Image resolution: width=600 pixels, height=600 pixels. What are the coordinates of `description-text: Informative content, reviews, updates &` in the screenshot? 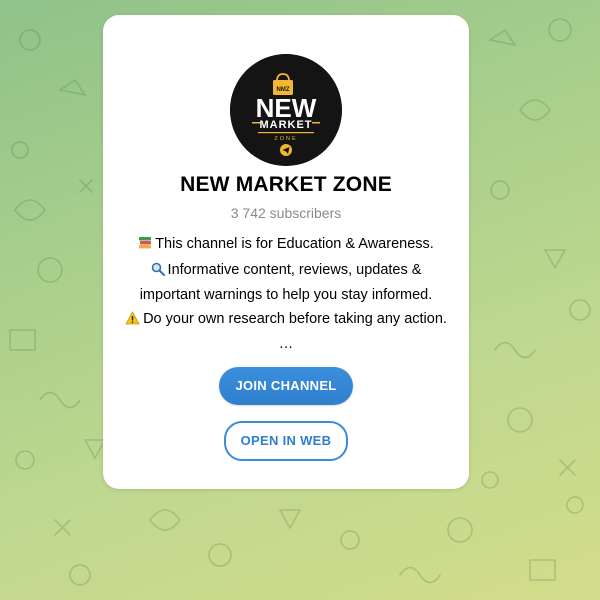 It's located at (294, 269).